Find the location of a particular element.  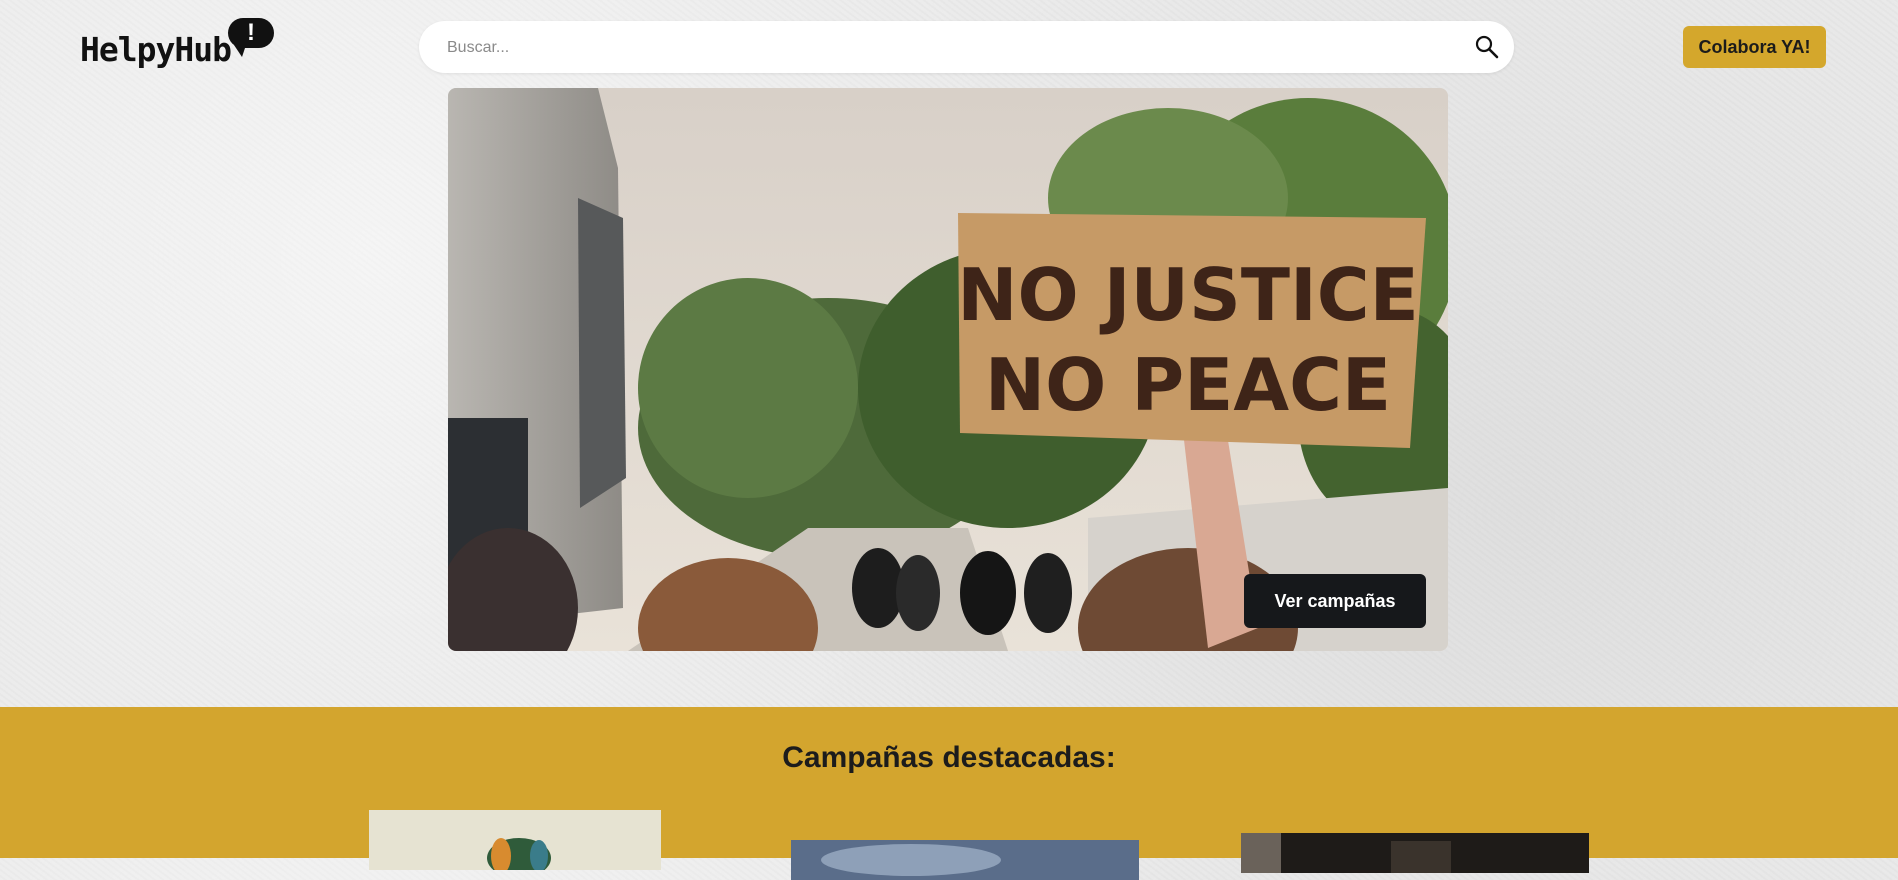

featured-title: Campañas destacadas: is located at coordinates (949, 757).